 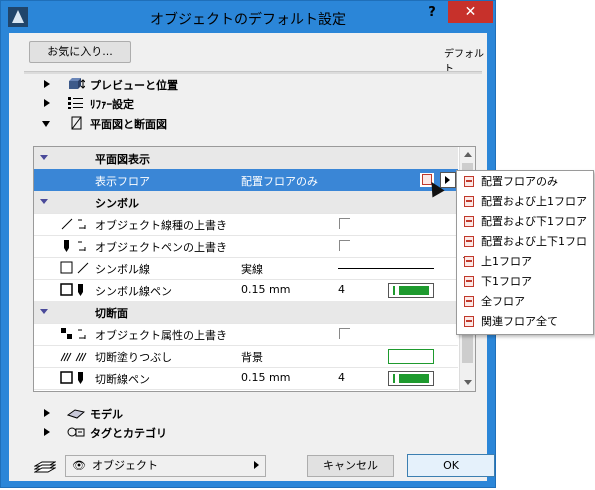 I want to click on dropdown-arrow-button, so click(x=448, y=180).